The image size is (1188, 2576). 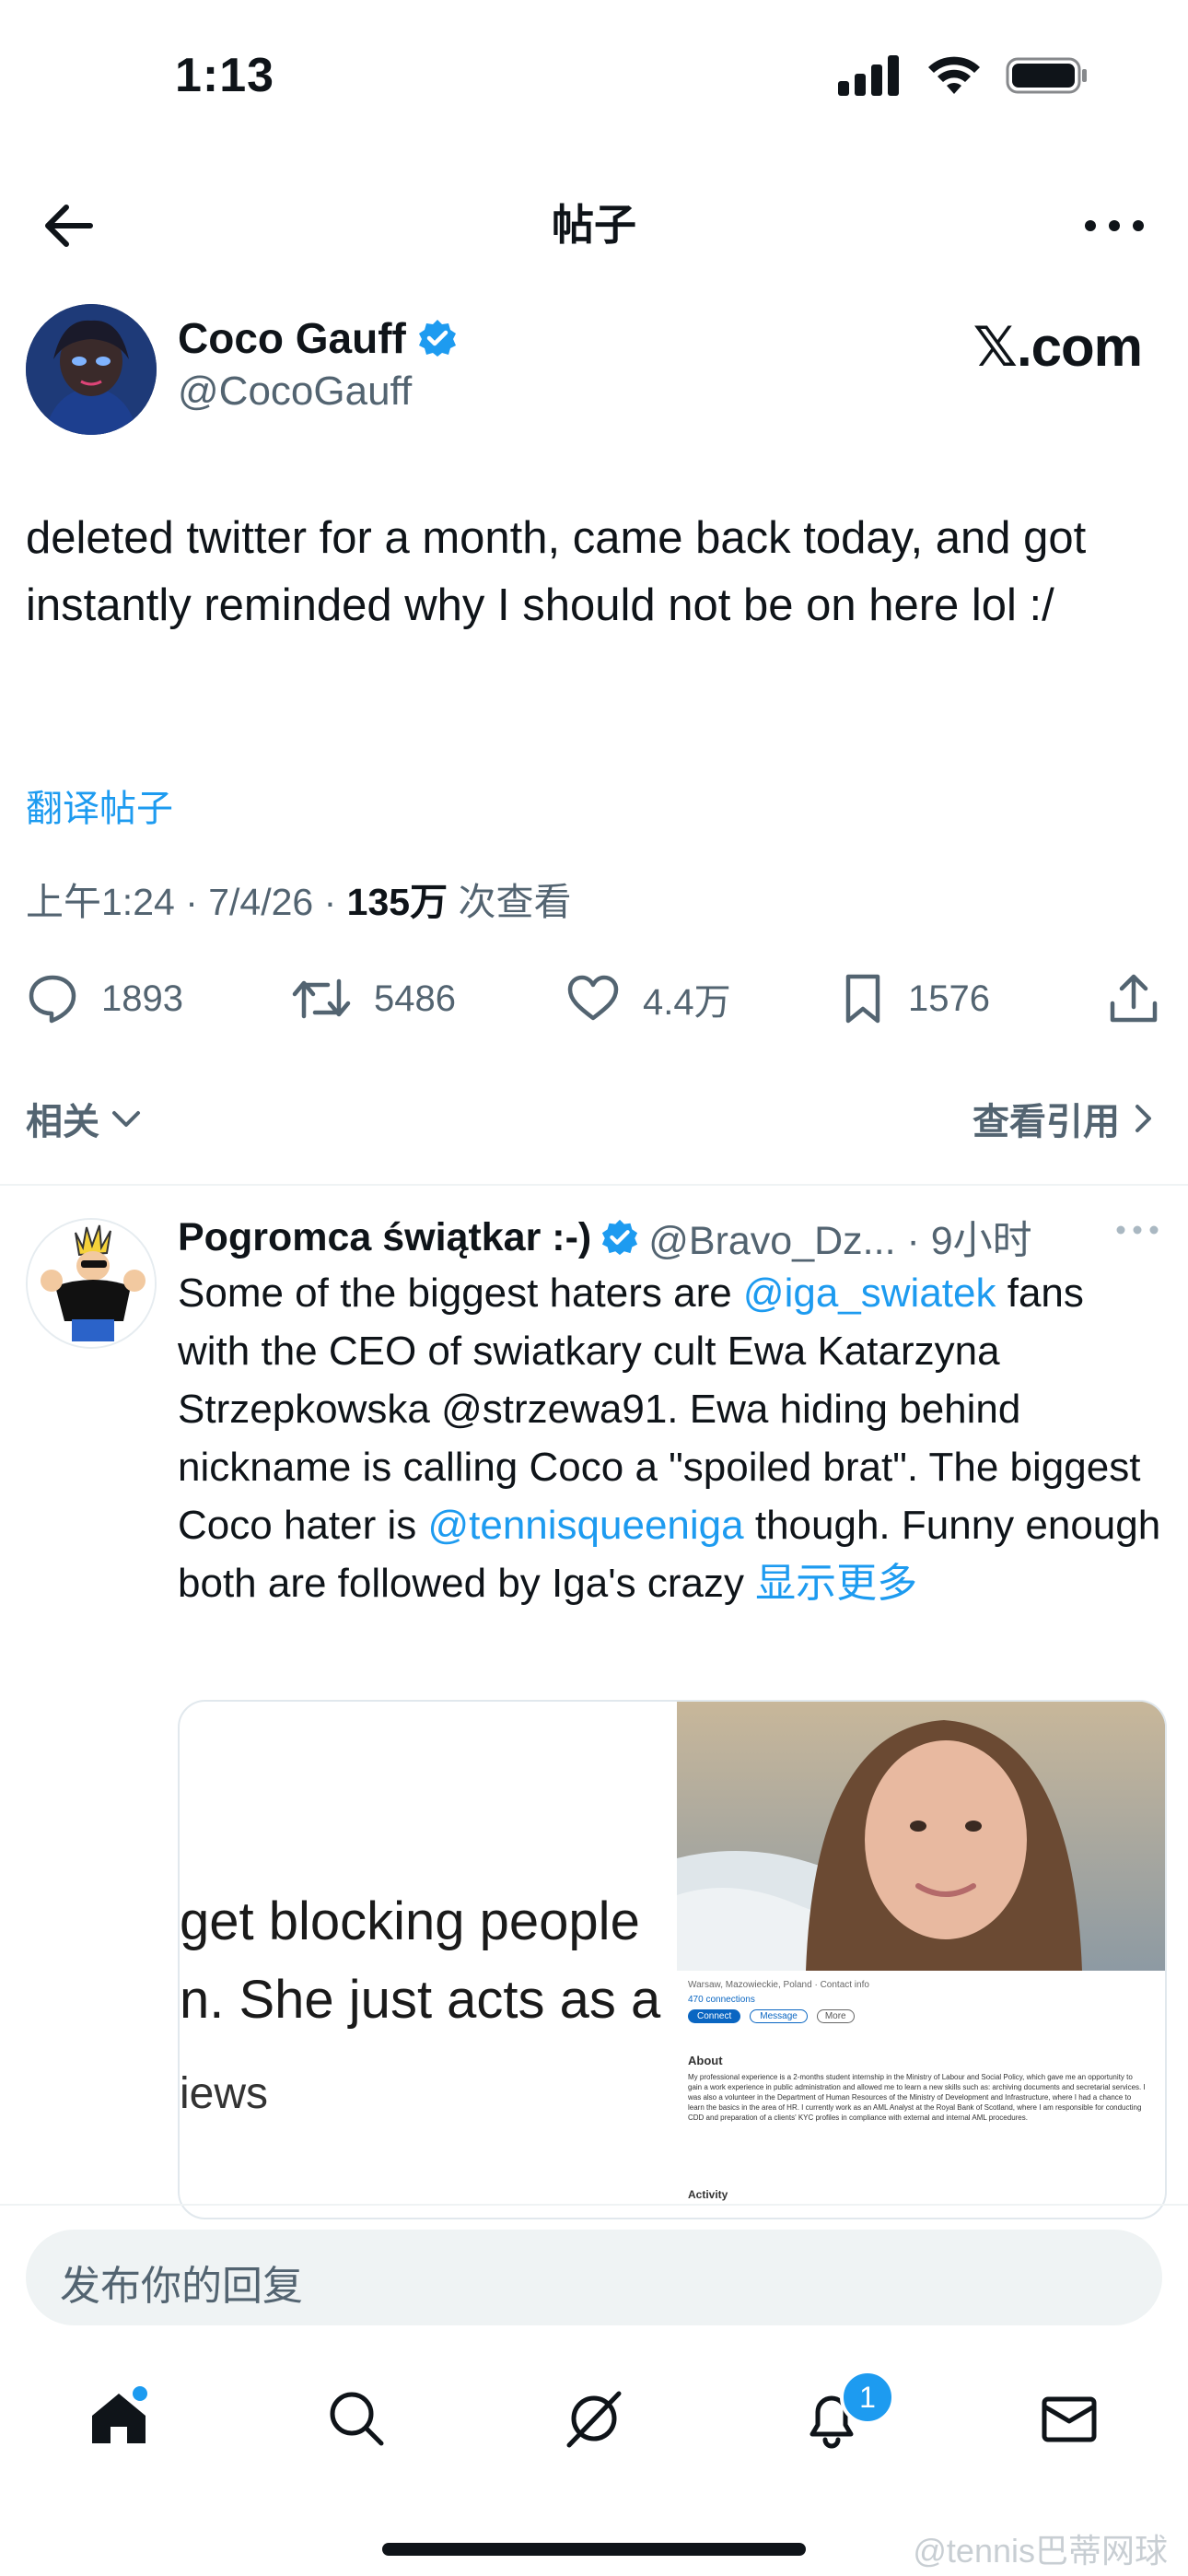 I want to click on mention-link: @iga_swiatek, so click(x=869, y=1293).